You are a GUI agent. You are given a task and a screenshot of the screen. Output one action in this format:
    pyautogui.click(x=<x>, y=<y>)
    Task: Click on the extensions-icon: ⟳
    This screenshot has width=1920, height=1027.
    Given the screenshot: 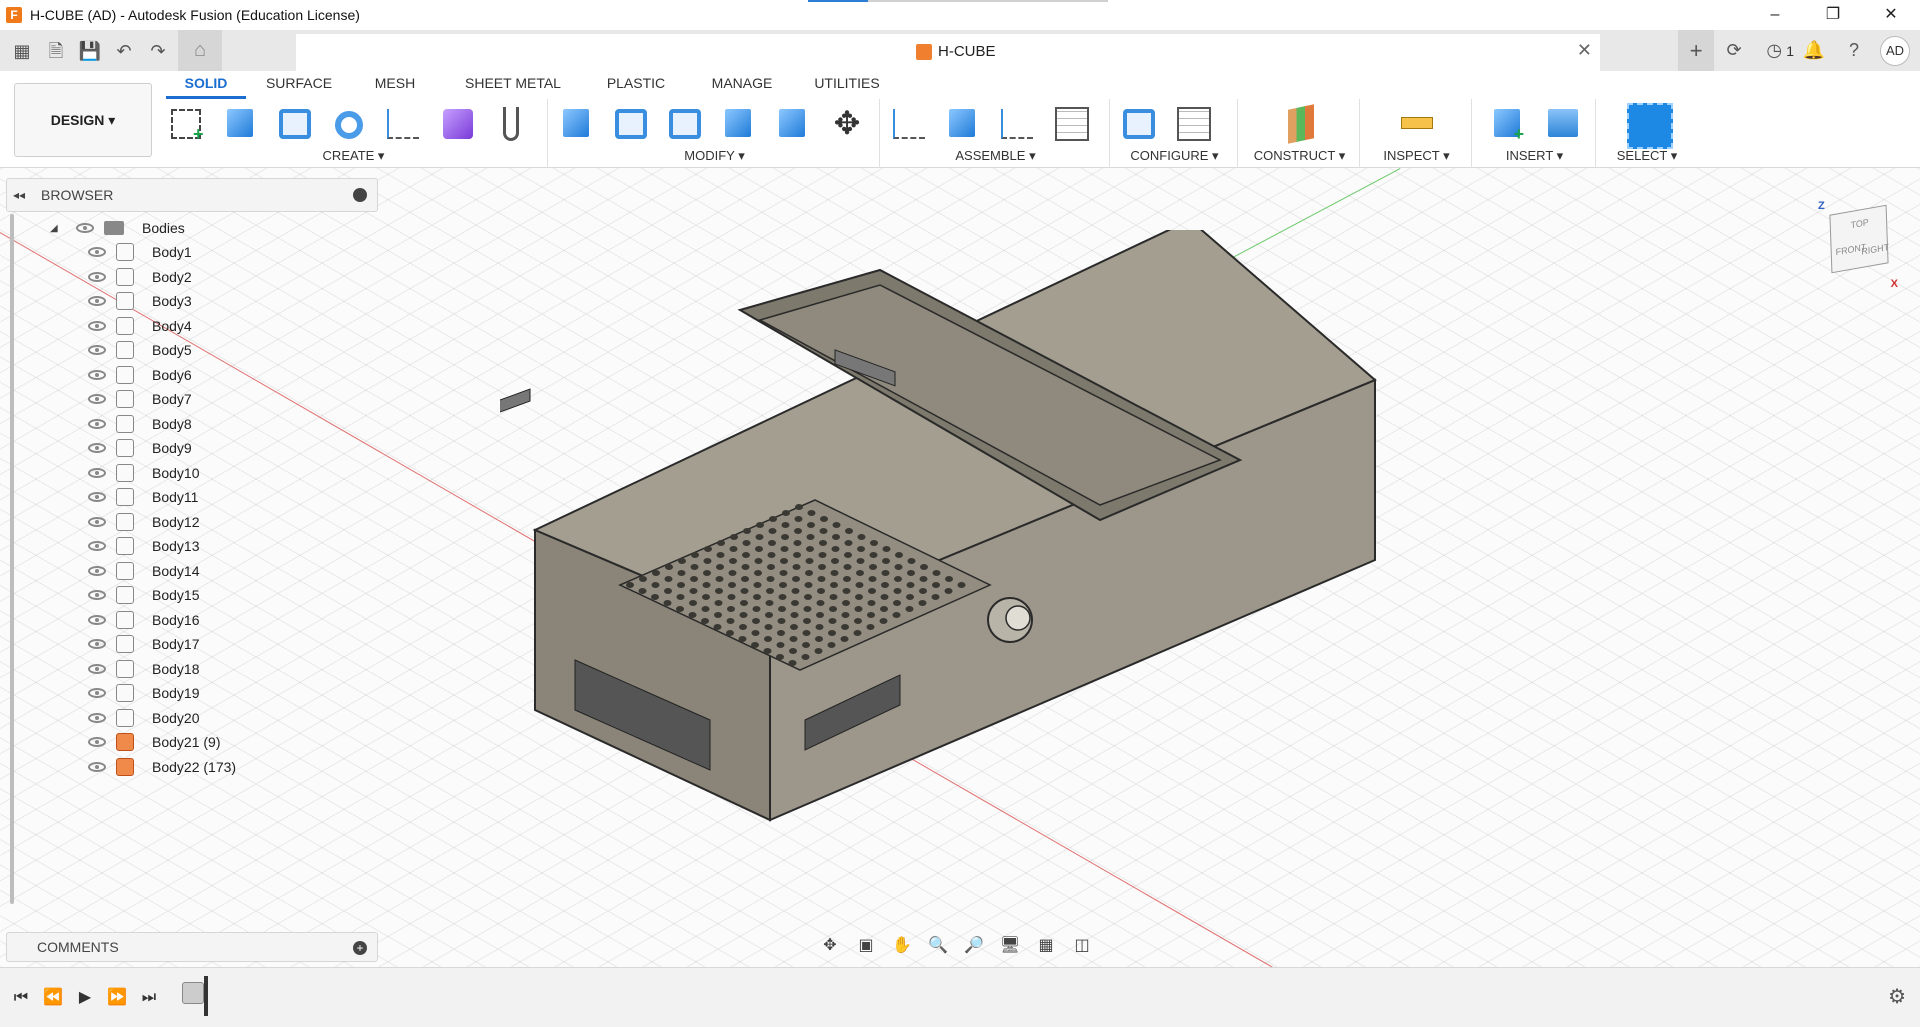 What is the action you would take?
    pyautogui.click(x=1734, y=50)
    